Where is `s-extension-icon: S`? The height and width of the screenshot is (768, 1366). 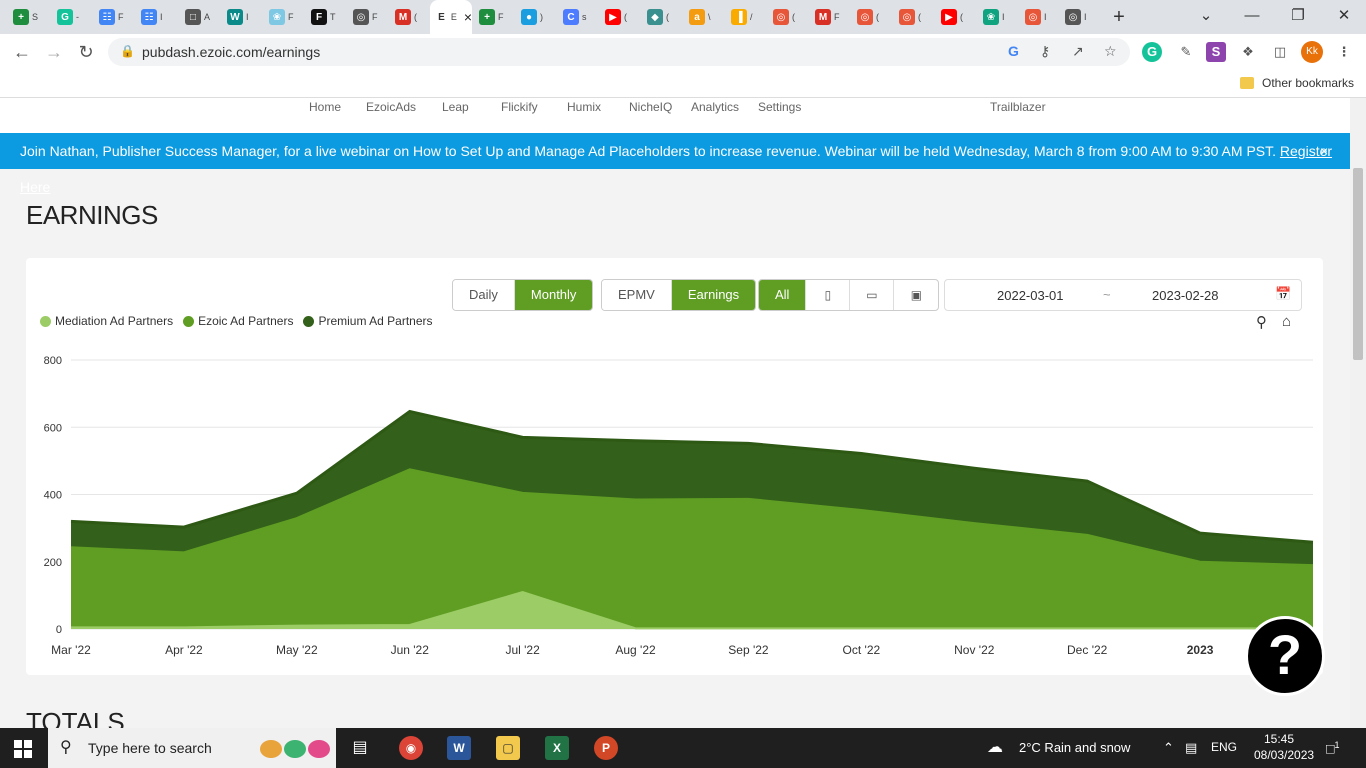
s-extension-icon: S is located at coordinates (1216, 52).